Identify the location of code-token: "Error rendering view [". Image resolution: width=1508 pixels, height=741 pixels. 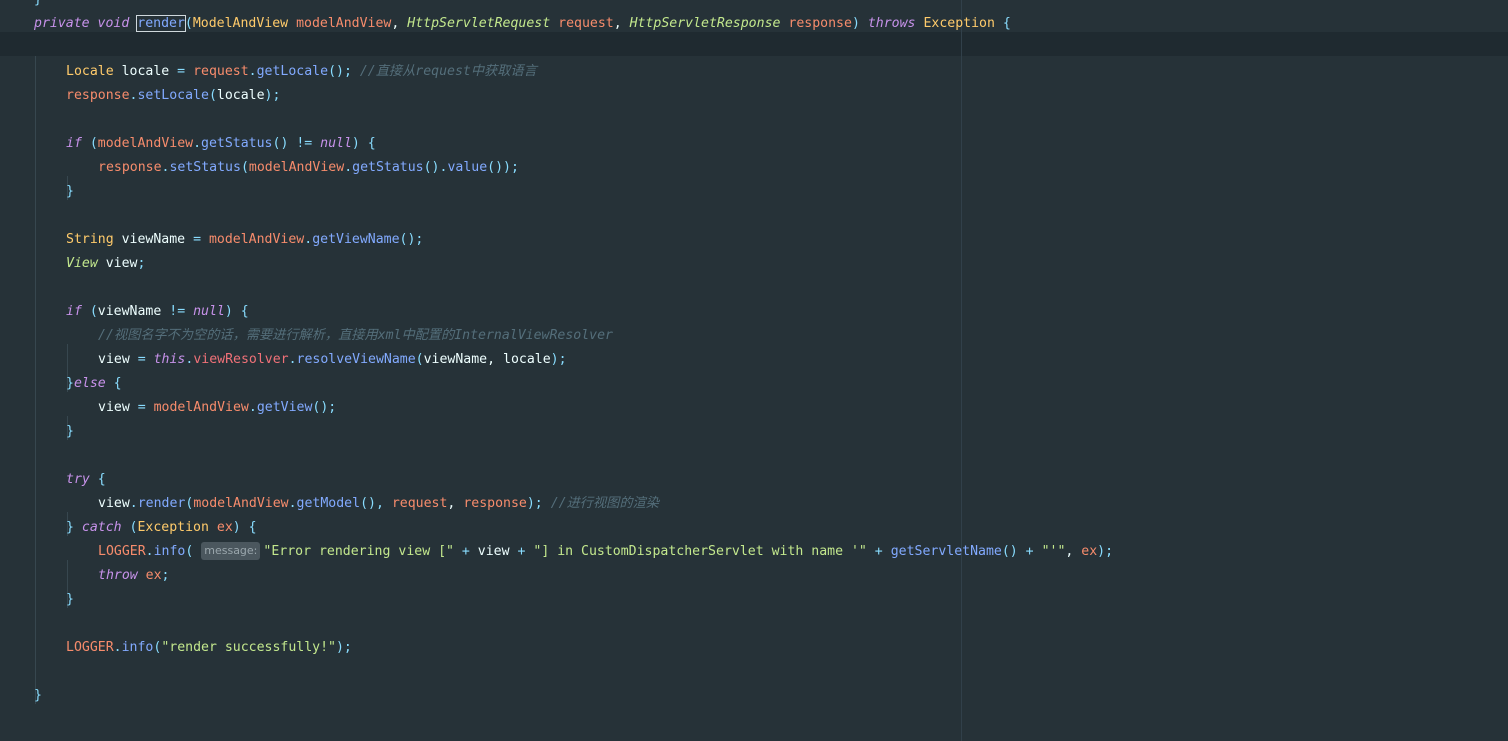
(358, 551).